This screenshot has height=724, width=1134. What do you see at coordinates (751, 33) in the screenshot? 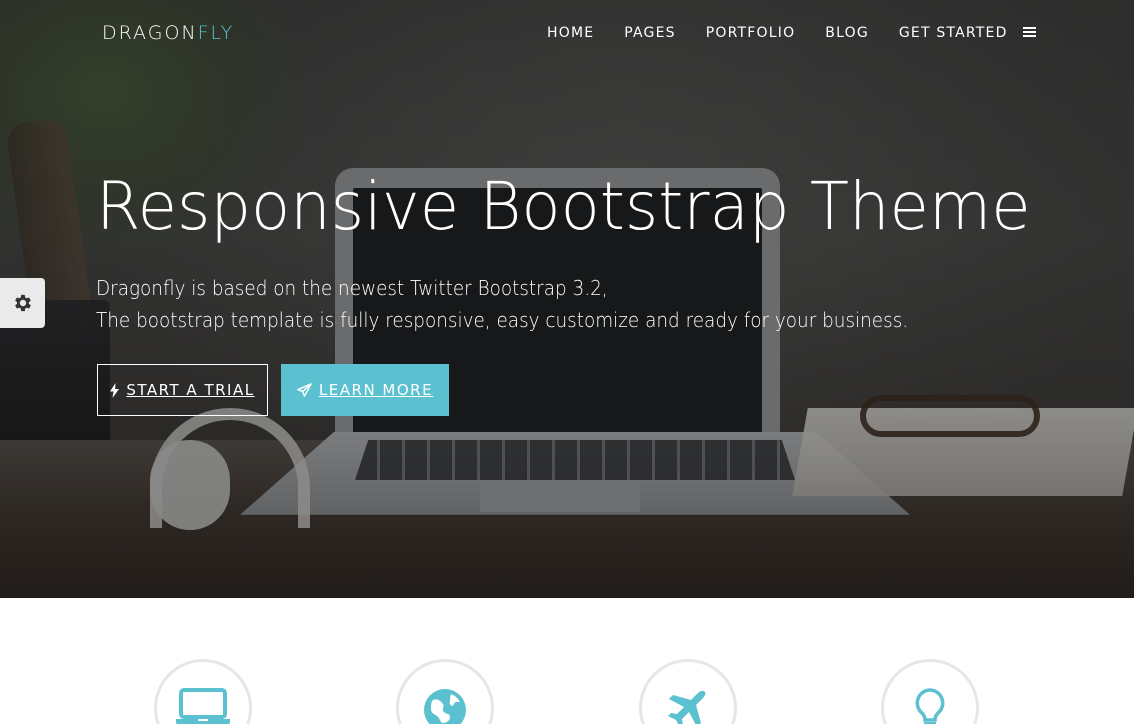
I see `nav-item-portfolio: PORTFOLIO` at bounding box center [751, 33].